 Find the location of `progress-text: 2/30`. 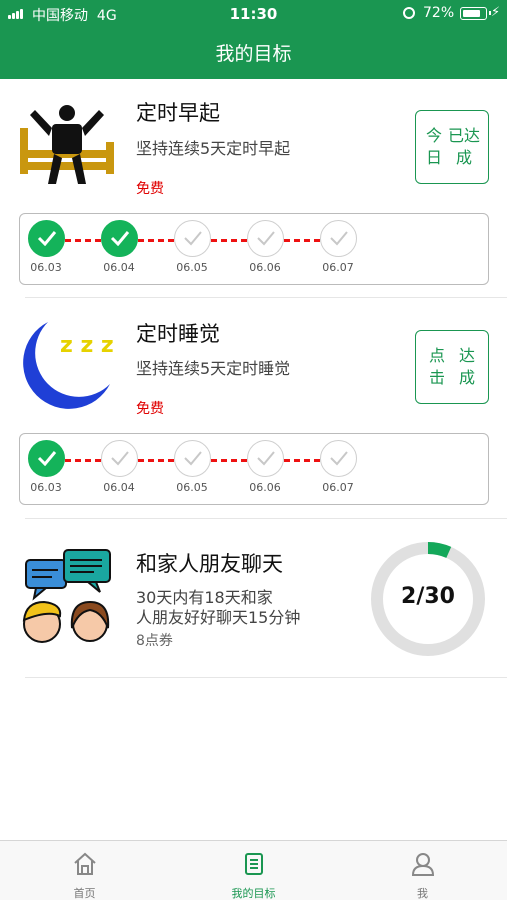

progress-text: 2/30 is located at coordinates (428, 596).